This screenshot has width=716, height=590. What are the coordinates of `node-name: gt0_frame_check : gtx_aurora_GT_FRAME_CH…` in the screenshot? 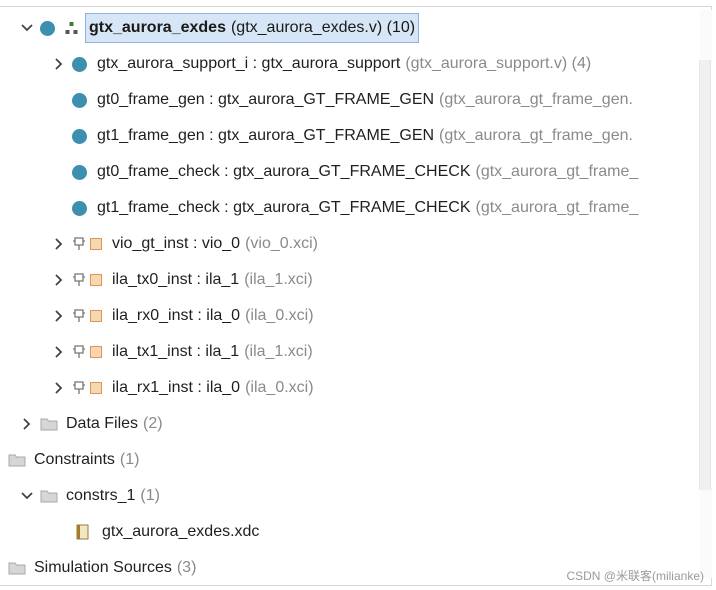 It's located at (284, 171).